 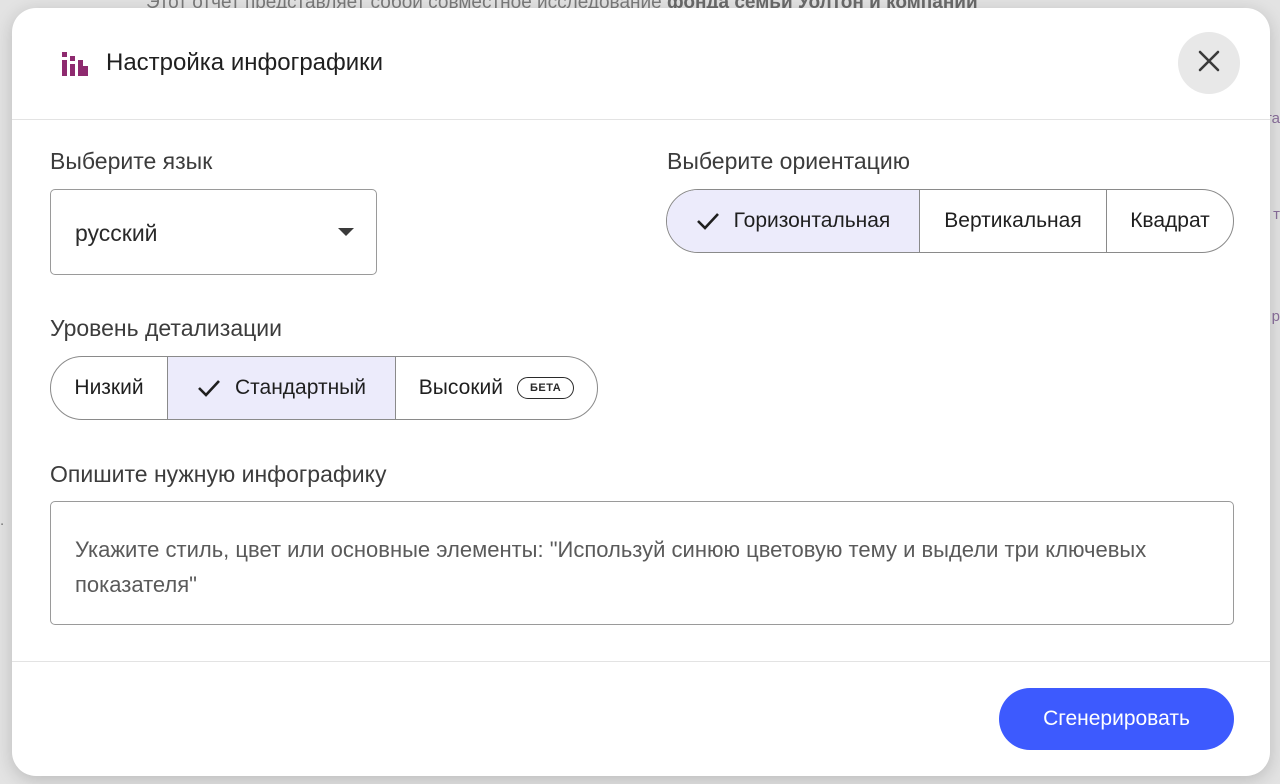 I want to click on orientation-segmented-control: Горизонтальная Вертикальная Квадрат, so click(x=950, y=221).